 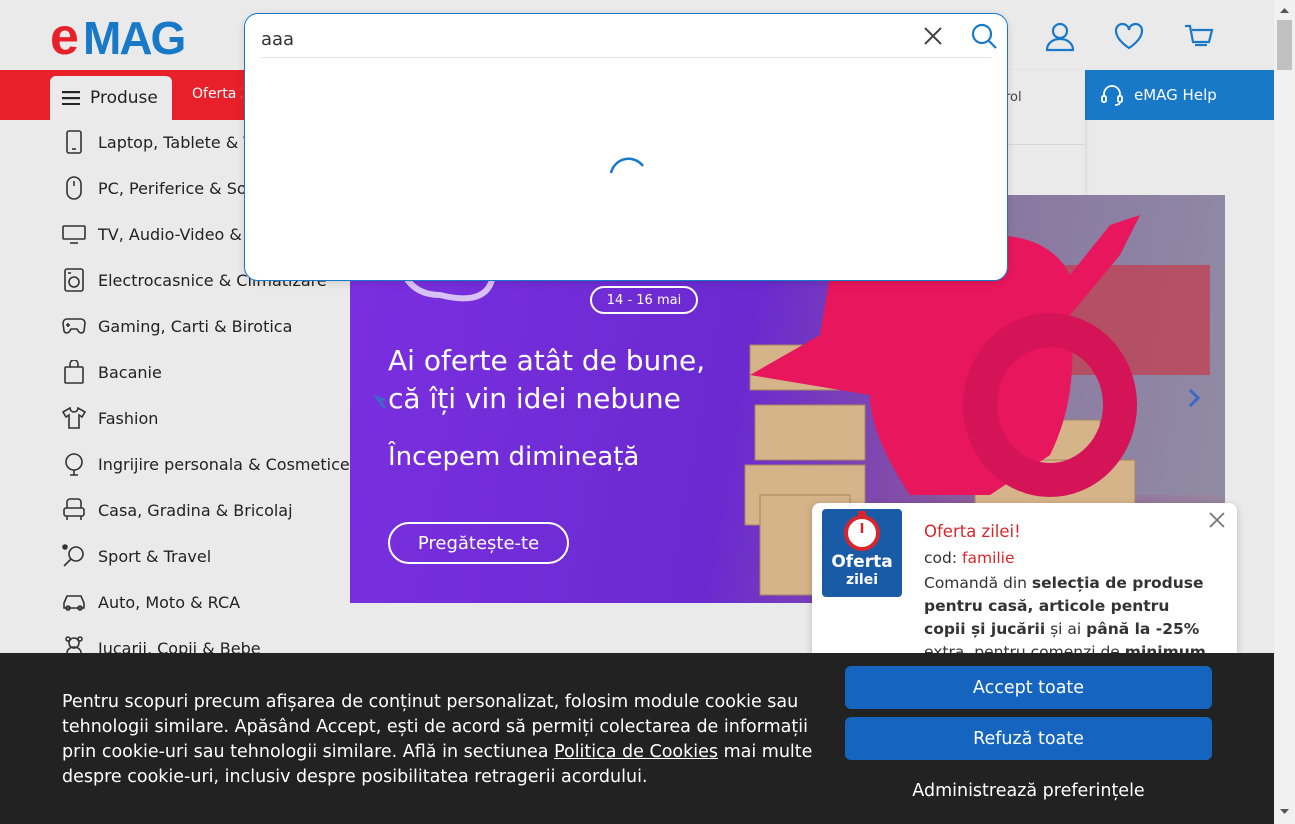 What do you see at coordinates (1028, 738) in the screenshot?
I see `refuse-all-button: Refuză toate` at bounding box center [1028, 738].